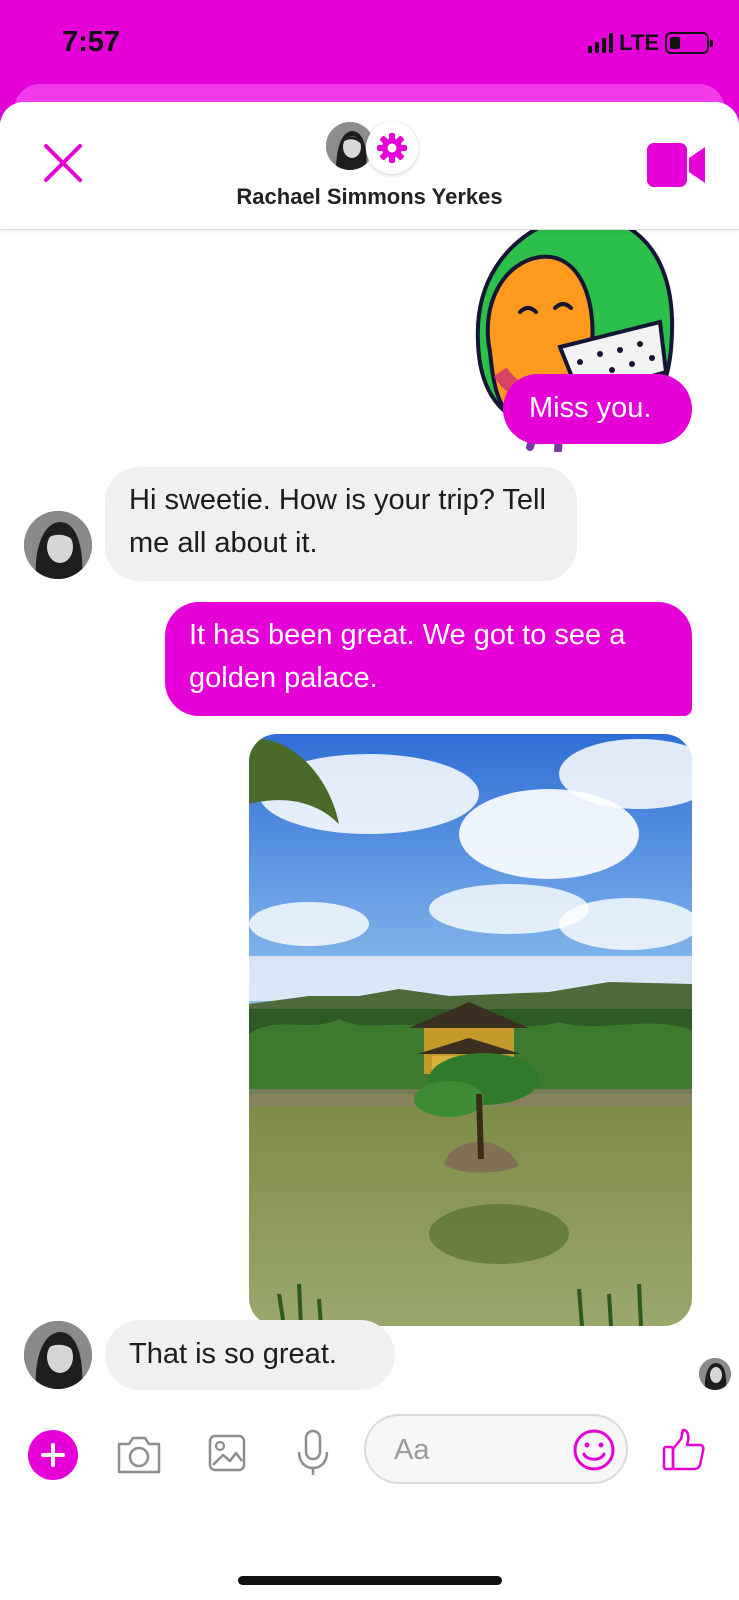  I want to click on close-button, so click(63, 163).